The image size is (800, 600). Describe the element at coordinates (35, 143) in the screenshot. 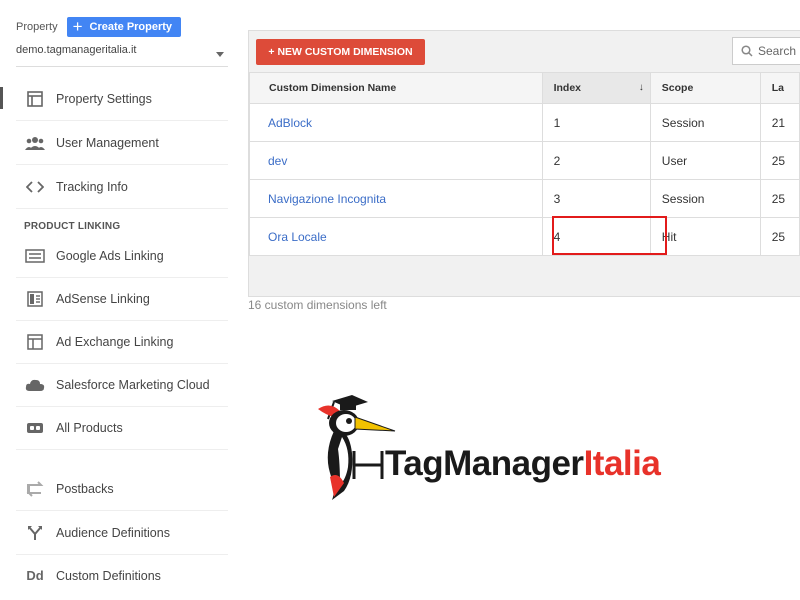

I see `users-icon` at that location.